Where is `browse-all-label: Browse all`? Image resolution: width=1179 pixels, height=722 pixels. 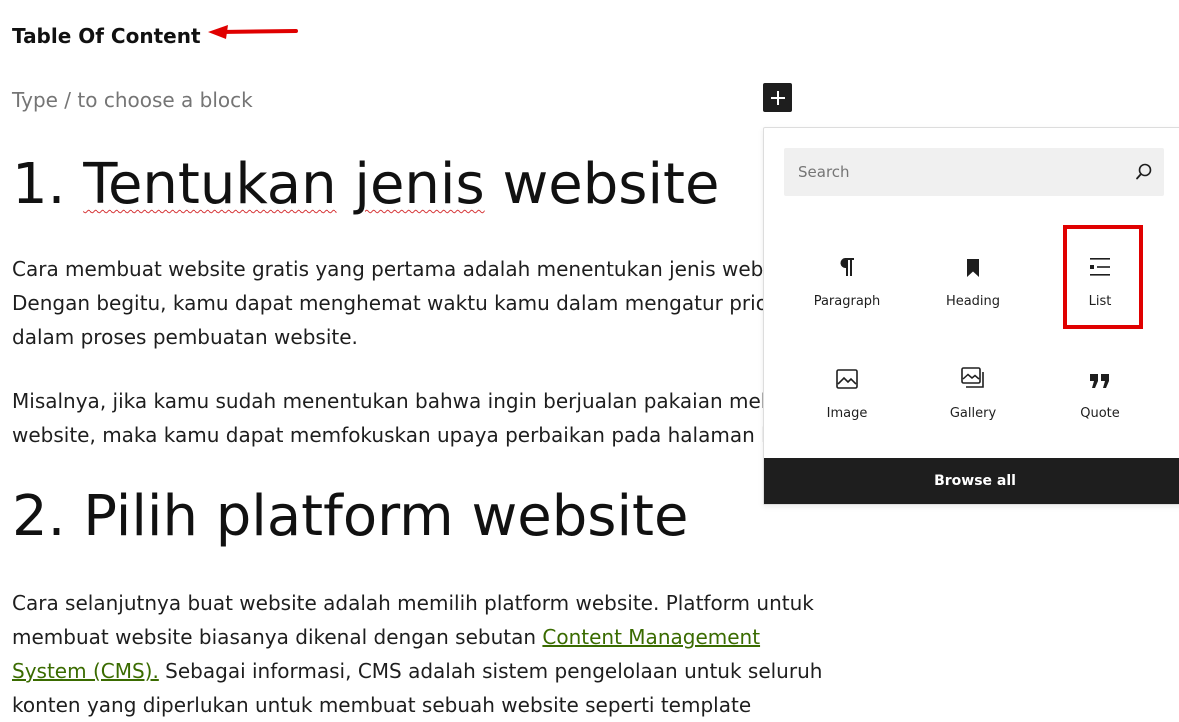
browse-all-label: Browse all is located at coordinates (975, 481).